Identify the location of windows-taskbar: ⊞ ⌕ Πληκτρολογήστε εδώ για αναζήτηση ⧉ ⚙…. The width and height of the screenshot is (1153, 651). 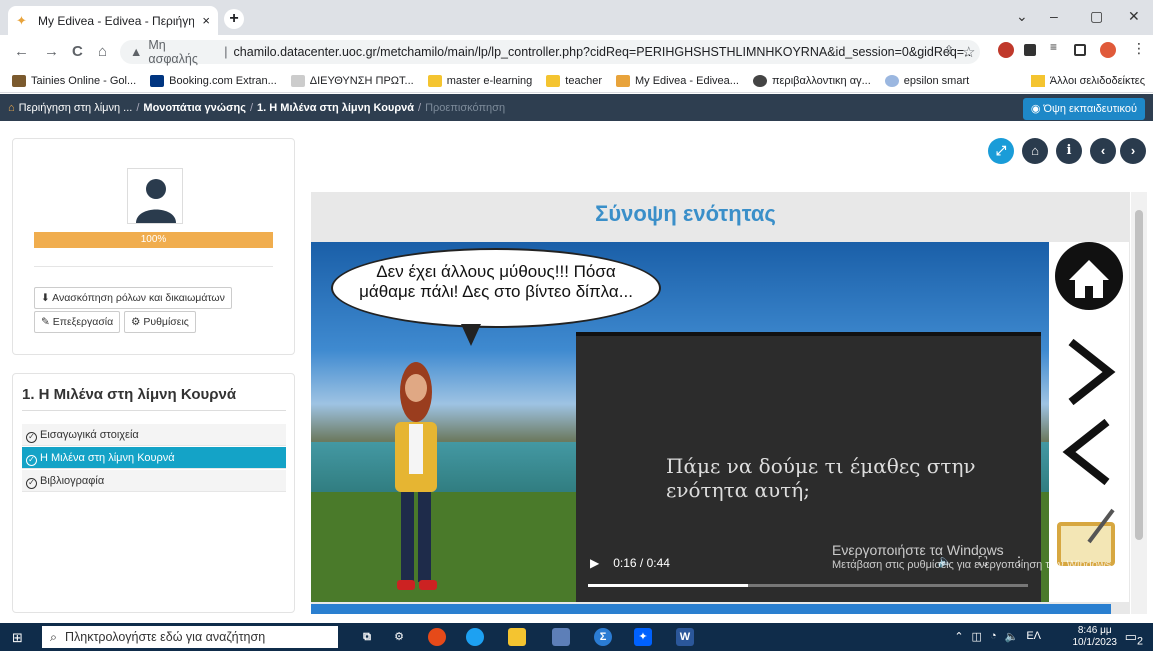
(576, 637).